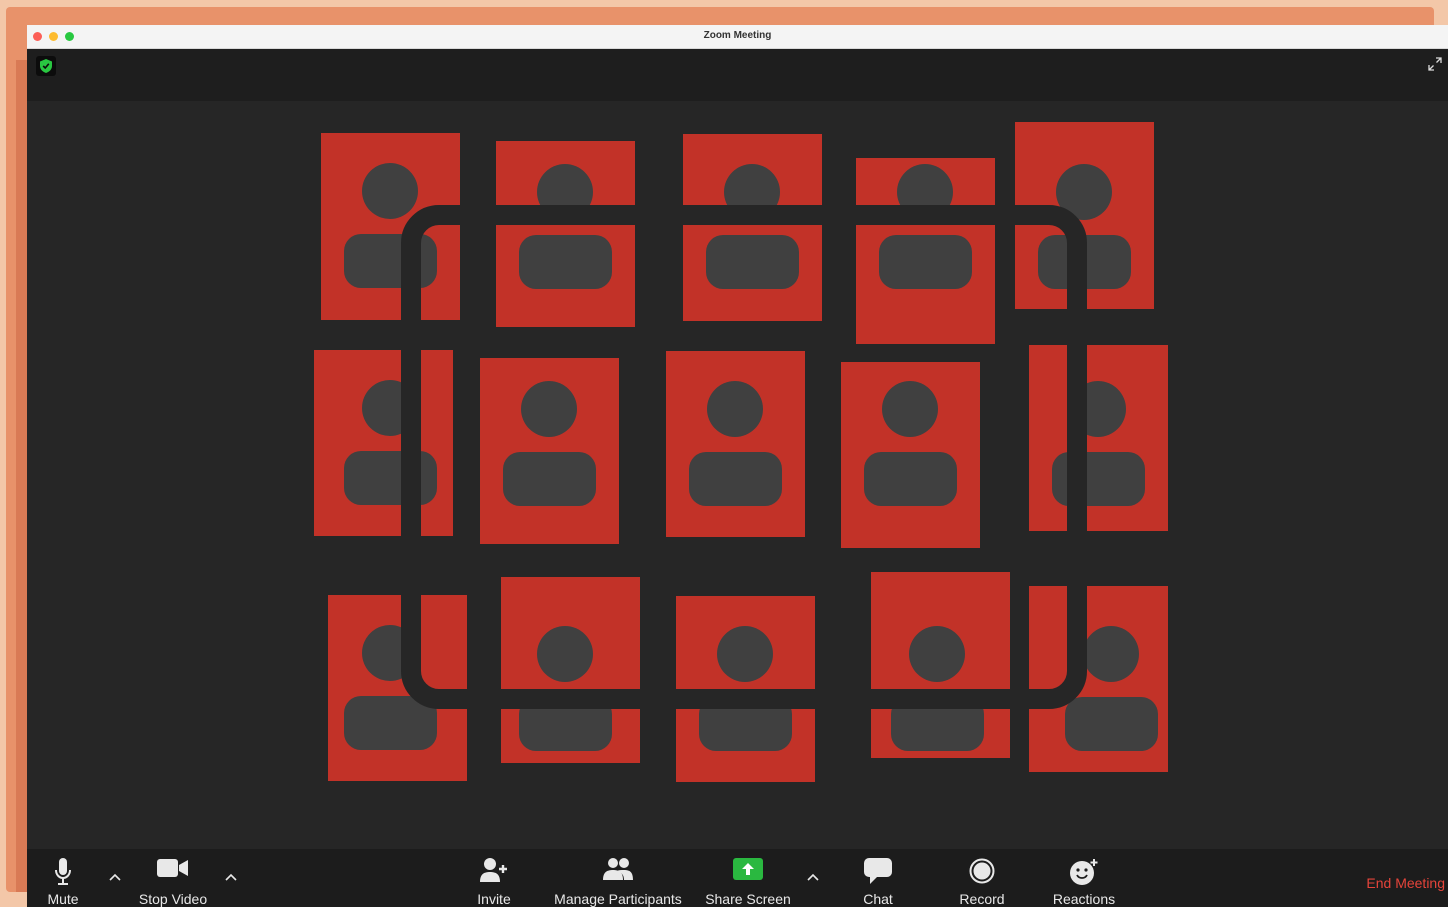 This screenshot has width=1448, height=907. I want to click on fullscreen-icon, so click(1435, 66).